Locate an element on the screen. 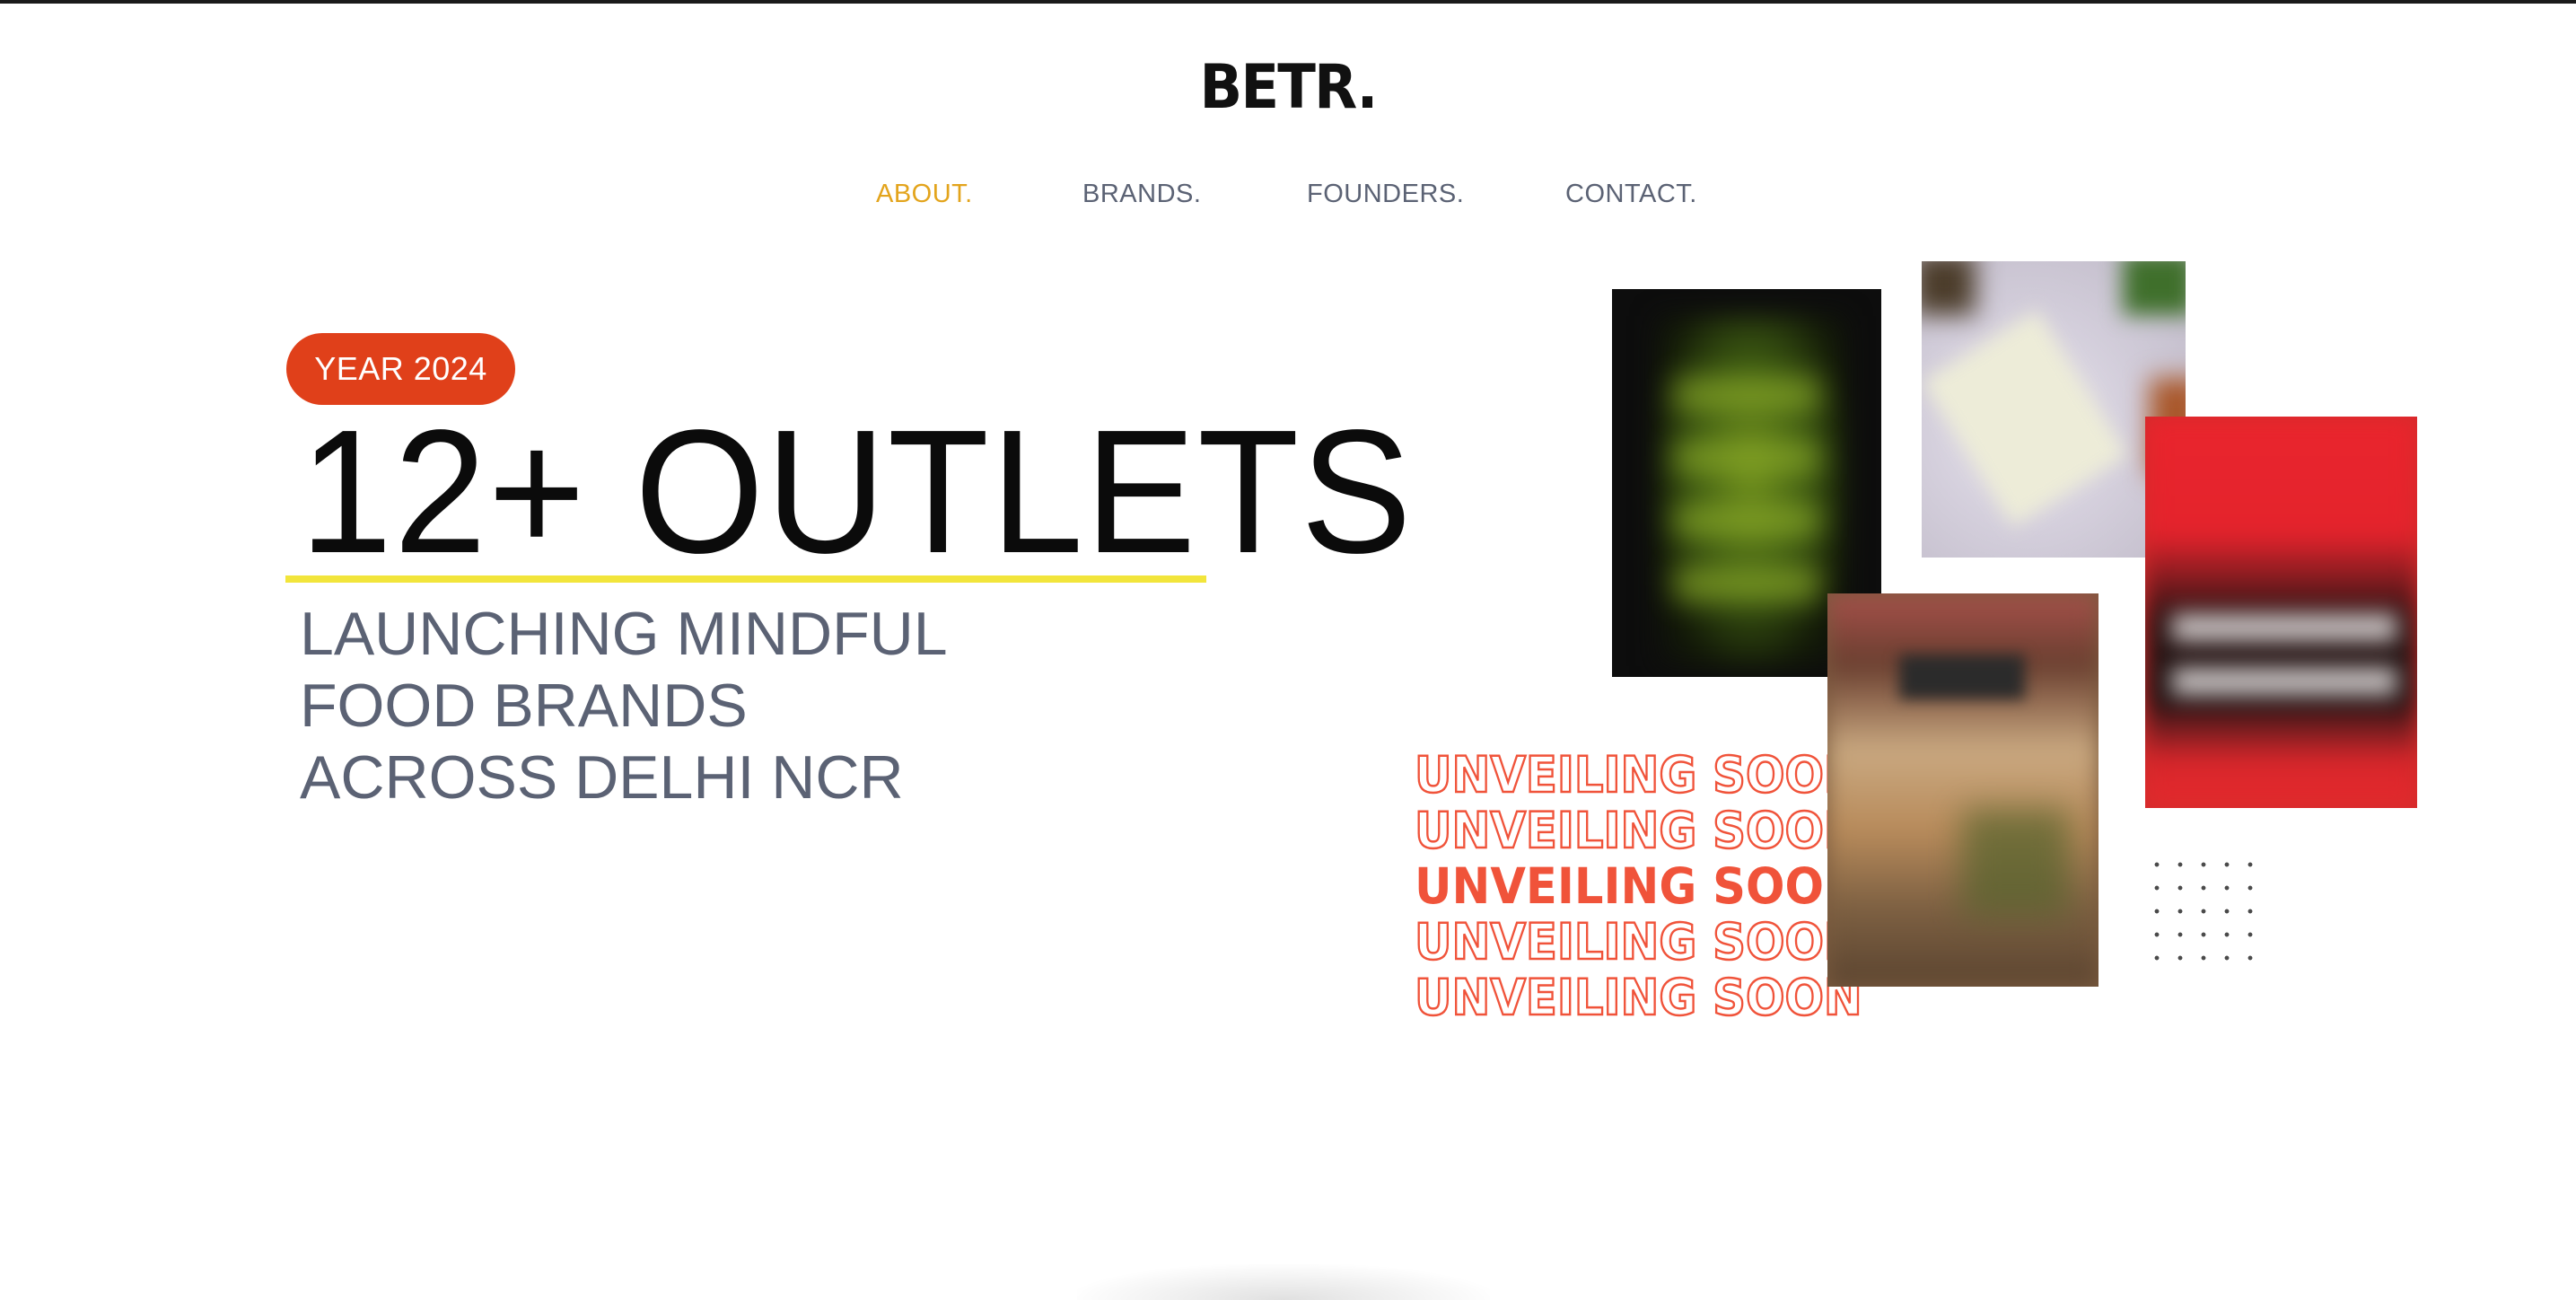 This screenshot has height=1300, width=2576. nav-item-about: ABOUT. is located at coordinates (924, 194).